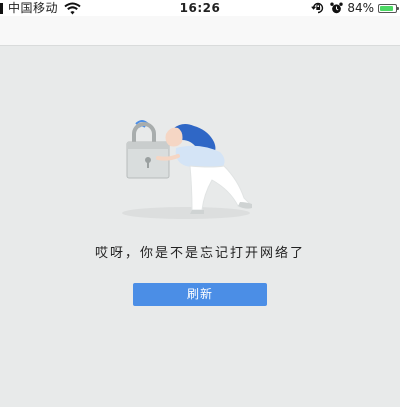  I want to click on error-message: 哎呀，你是不是忘记打开网络了, so click(199, 253).